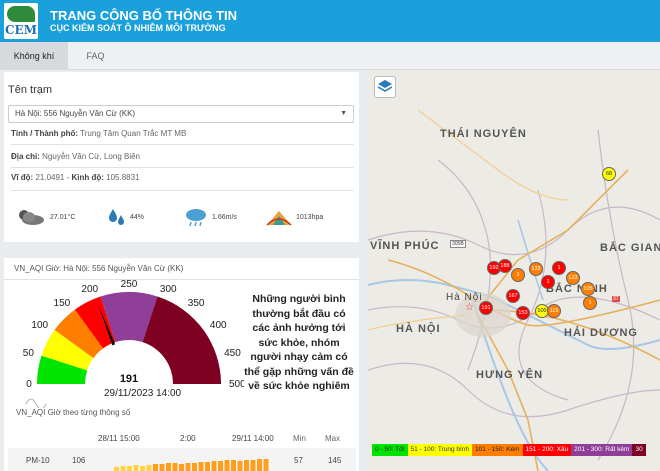  Describe the element at coordinates (554, 311) in the screenshot. I see `aqi-marker: 115` at that location.